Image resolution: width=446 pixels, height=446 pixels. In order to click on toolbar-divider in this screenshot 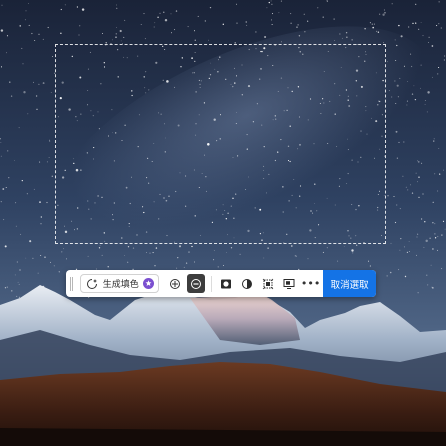, I will do `click(211, 283)`.